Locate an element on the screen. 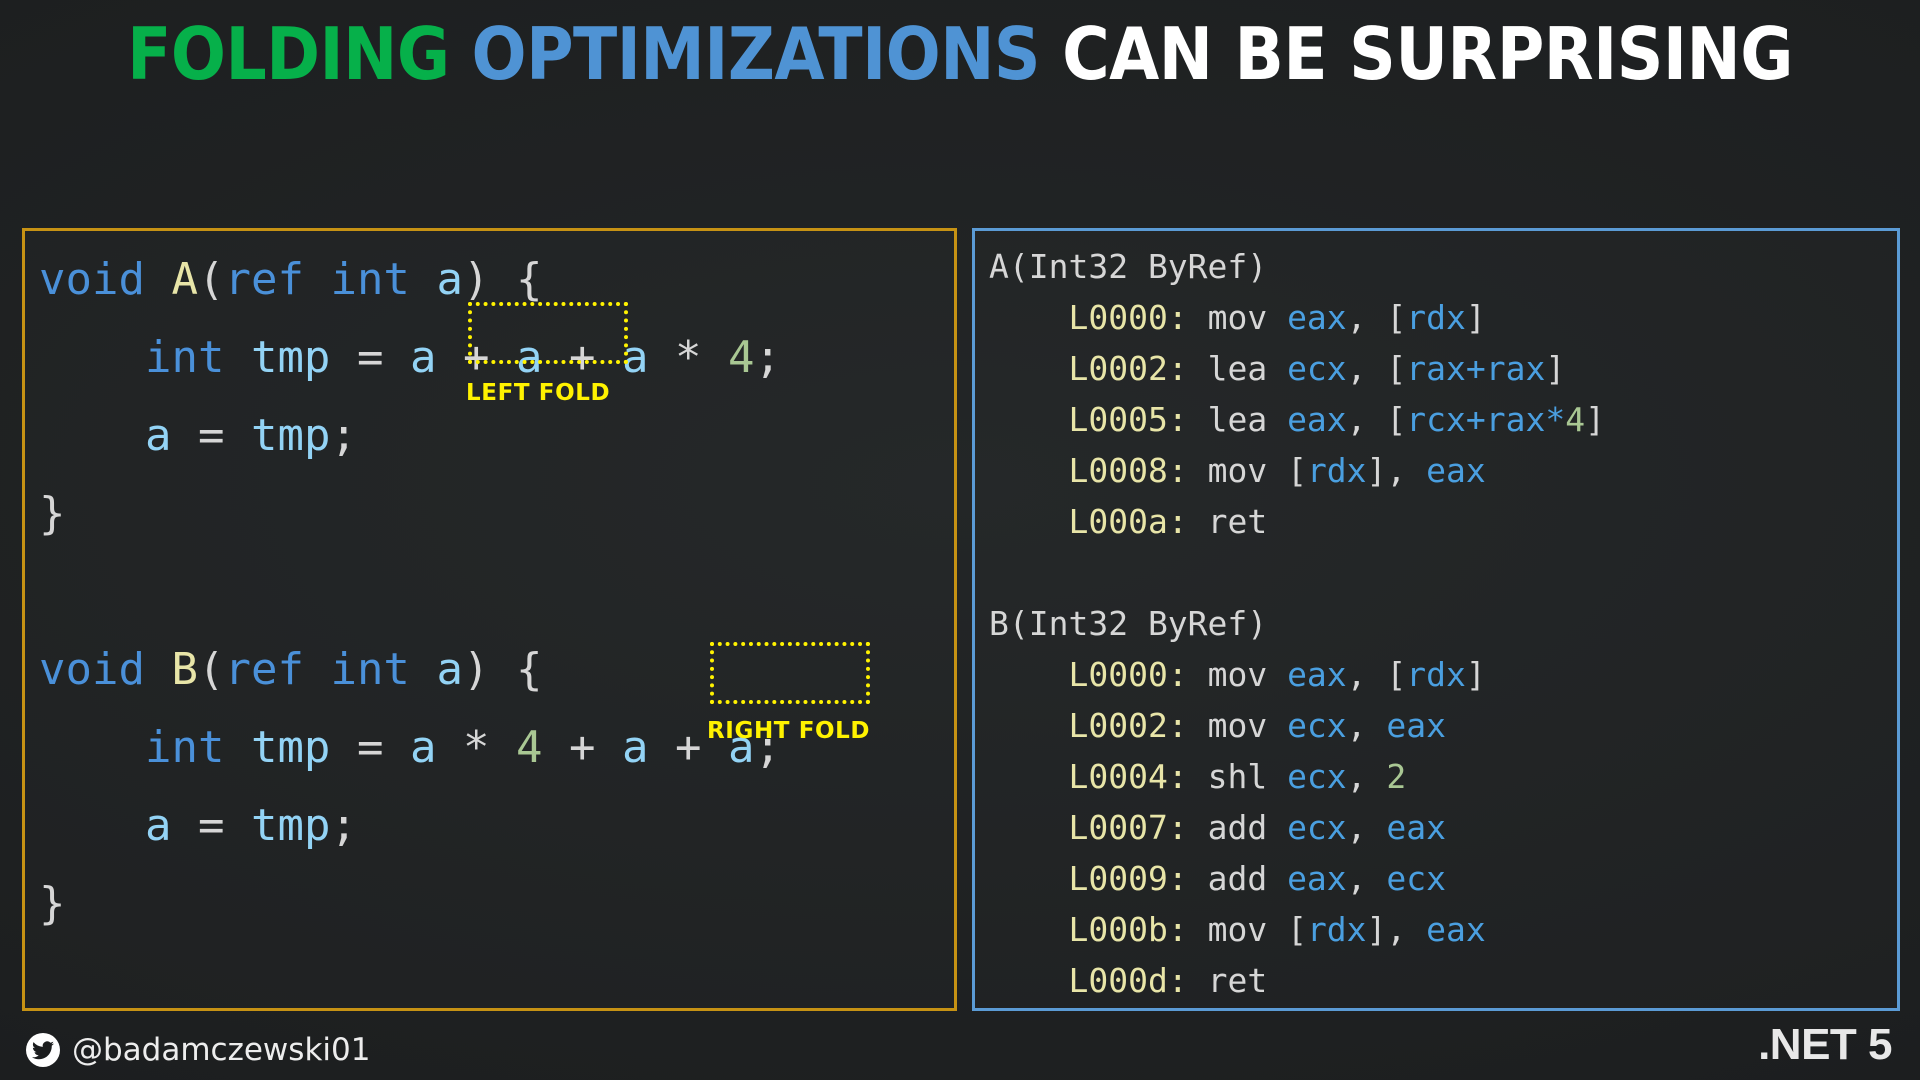 This screenshot has height=1080, width=1920. asm-token: lea is located at coordinates (1237, 368).